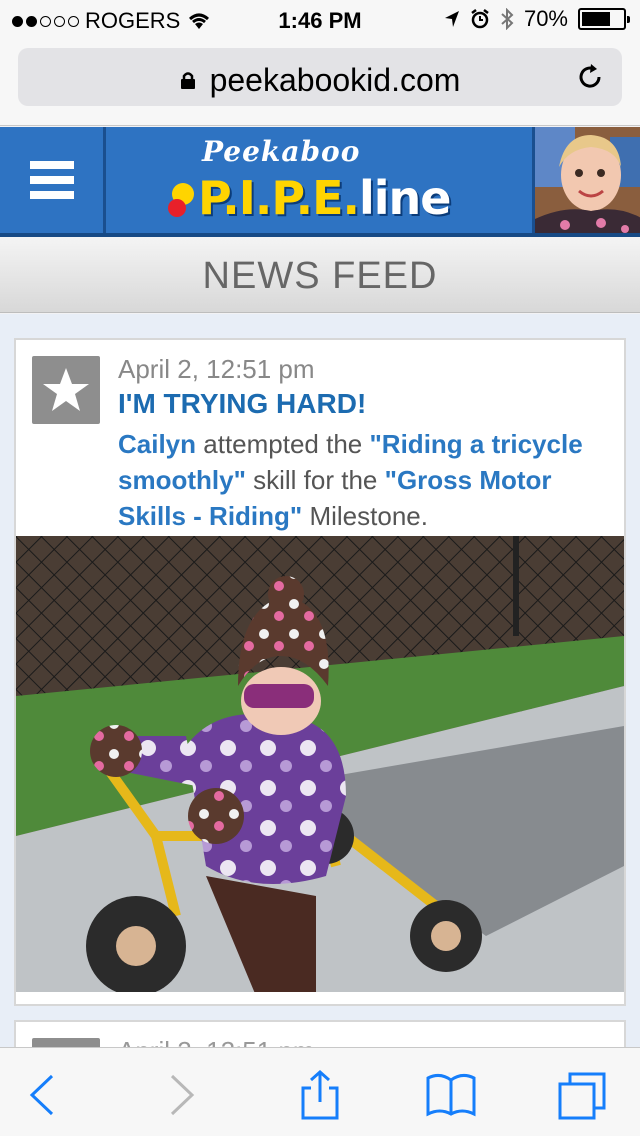  Describe the element at coordinates (51, 165) in the screenshot. I see `menu-icon` at that location.